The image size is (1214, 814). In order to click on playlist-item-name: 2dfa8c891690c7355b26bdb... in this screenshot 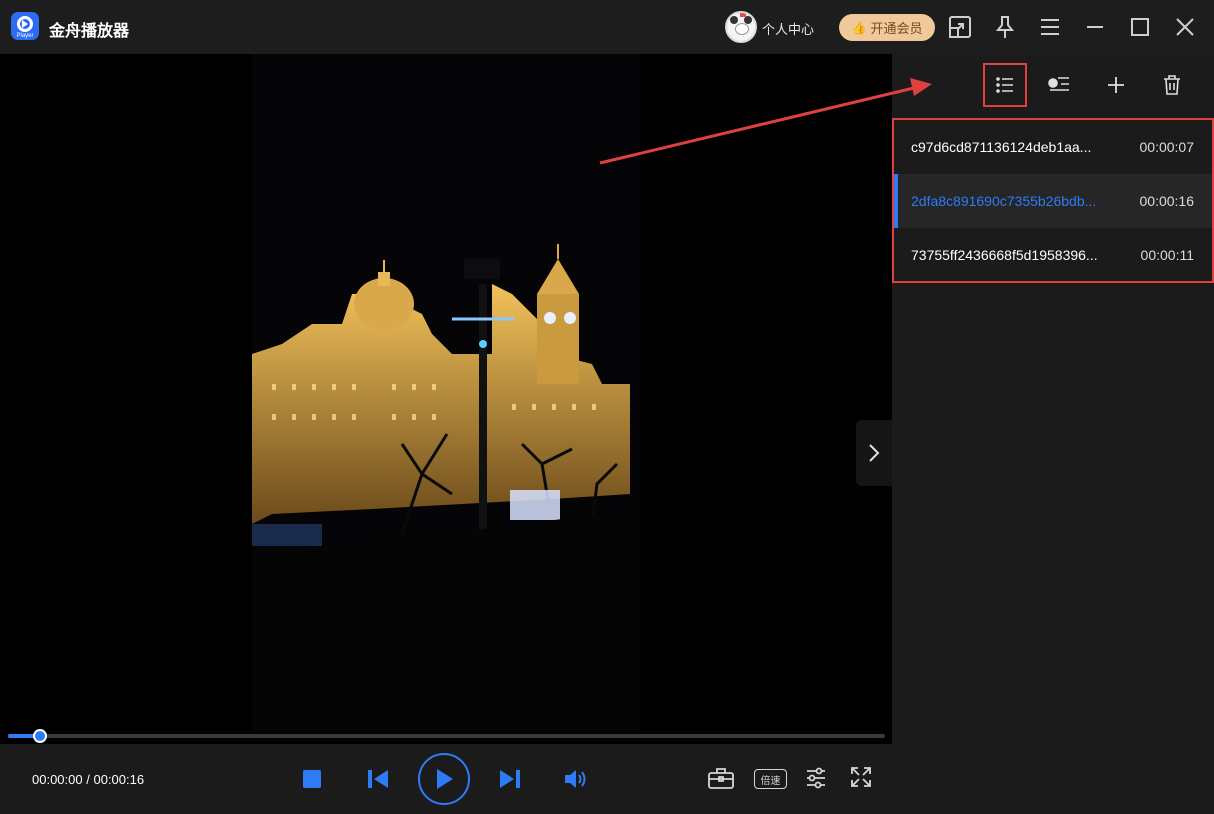, I will do `click(1004, 201)`.